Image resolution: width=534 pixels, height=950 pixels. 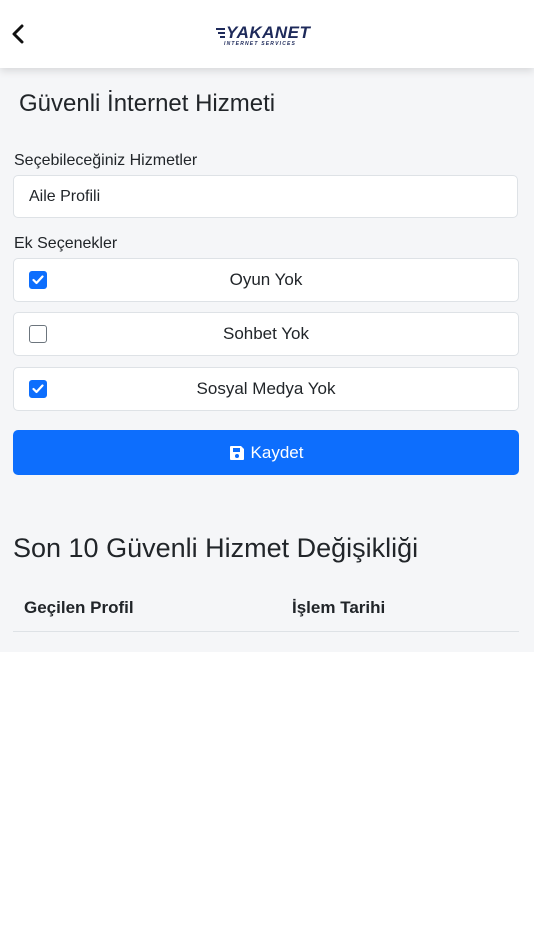 What do you see at coordinates (66, 243) in the screenshot?
I see `extras-label: Ek Seçenekler` at bounding box center [66, 243].